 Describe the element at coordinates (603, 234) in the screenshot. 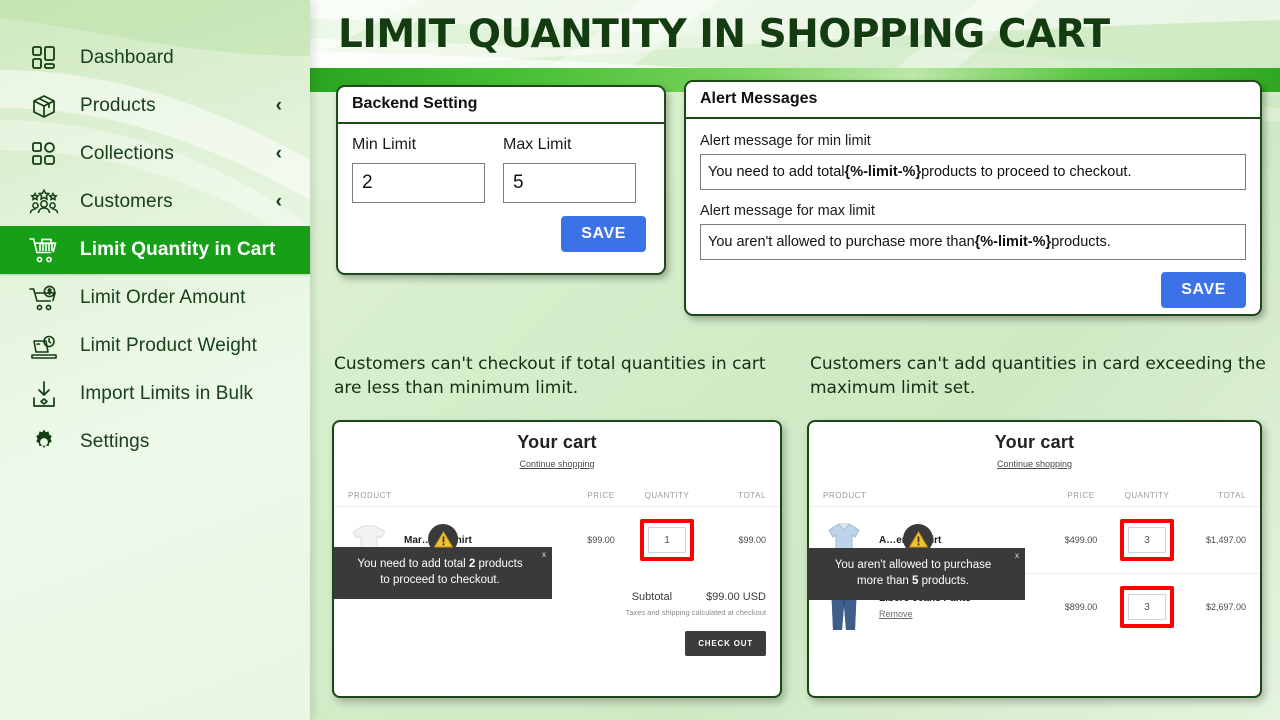

I see `backend-save-button: SAVE` at that location.